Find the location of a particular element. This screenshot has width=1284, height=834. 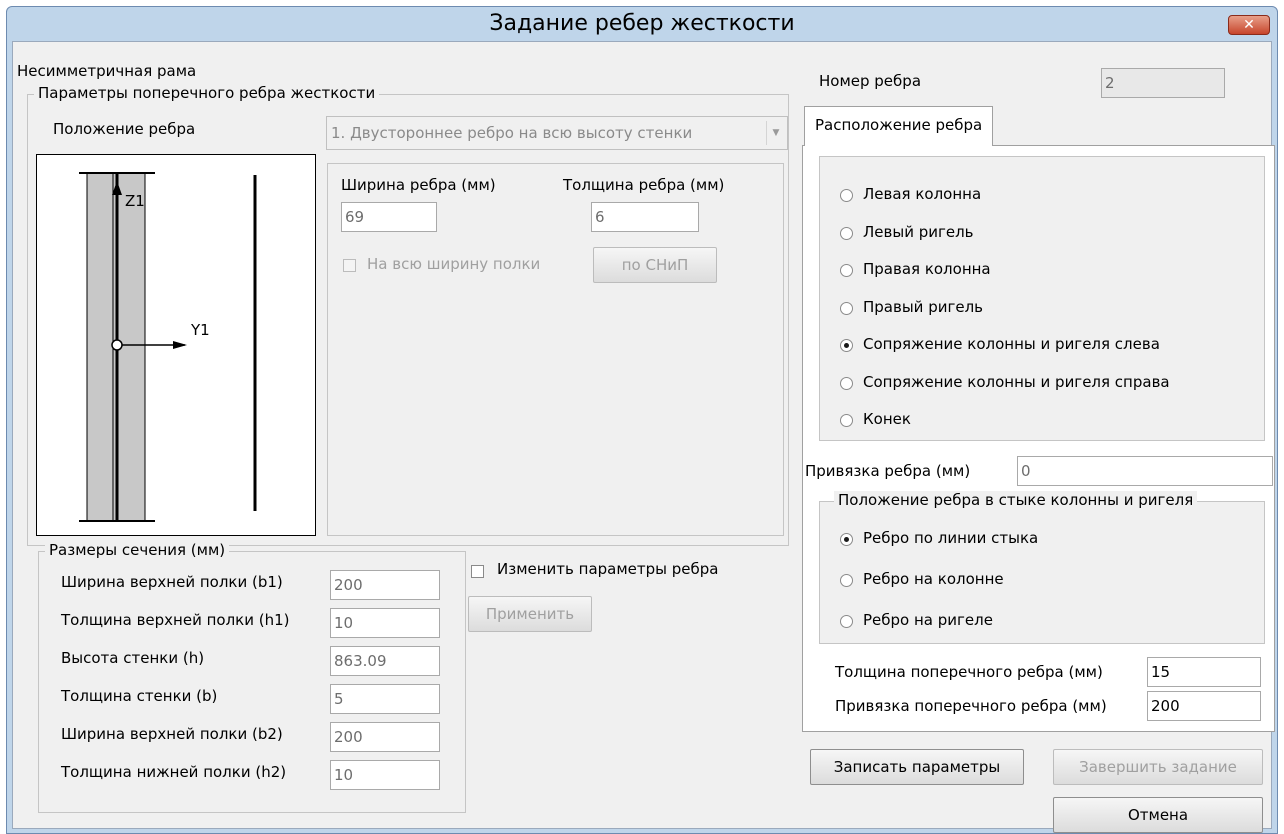

dialog-title: Задание ребер жесткости is located at coordinates (642, 23).